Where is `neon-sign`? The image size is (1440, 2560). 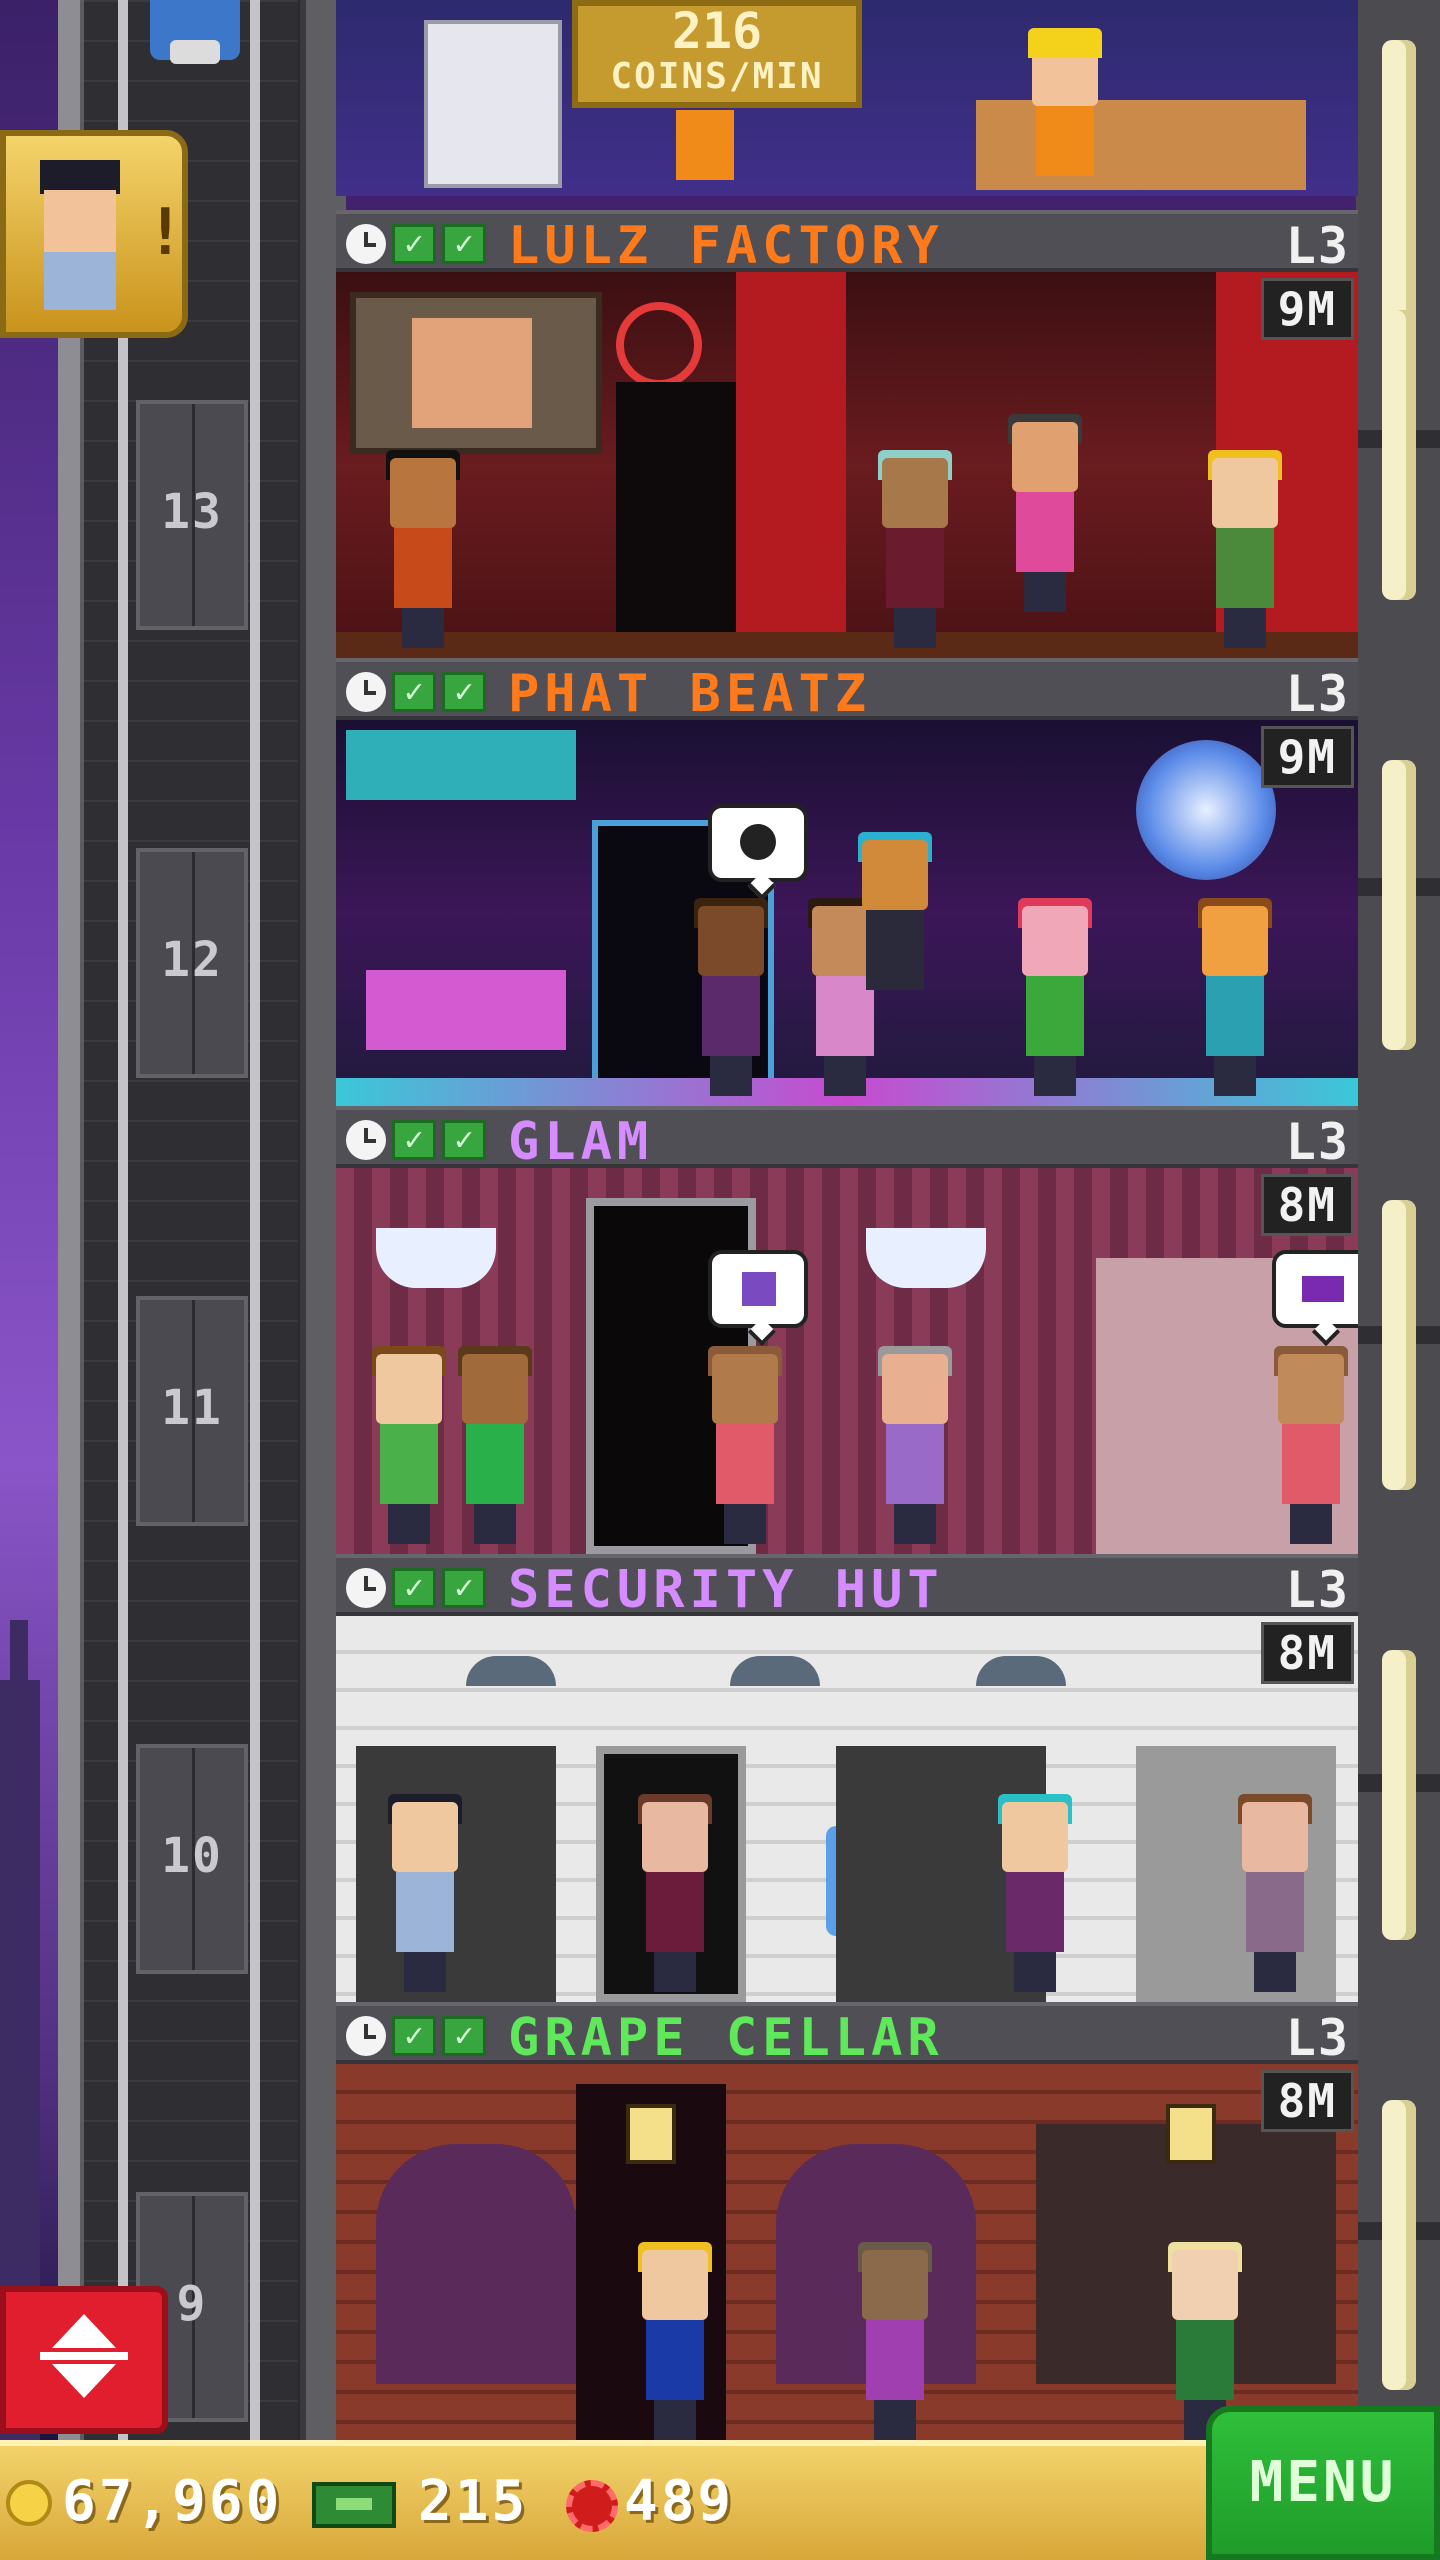
neon-sign is located at coordinates (659, 345).